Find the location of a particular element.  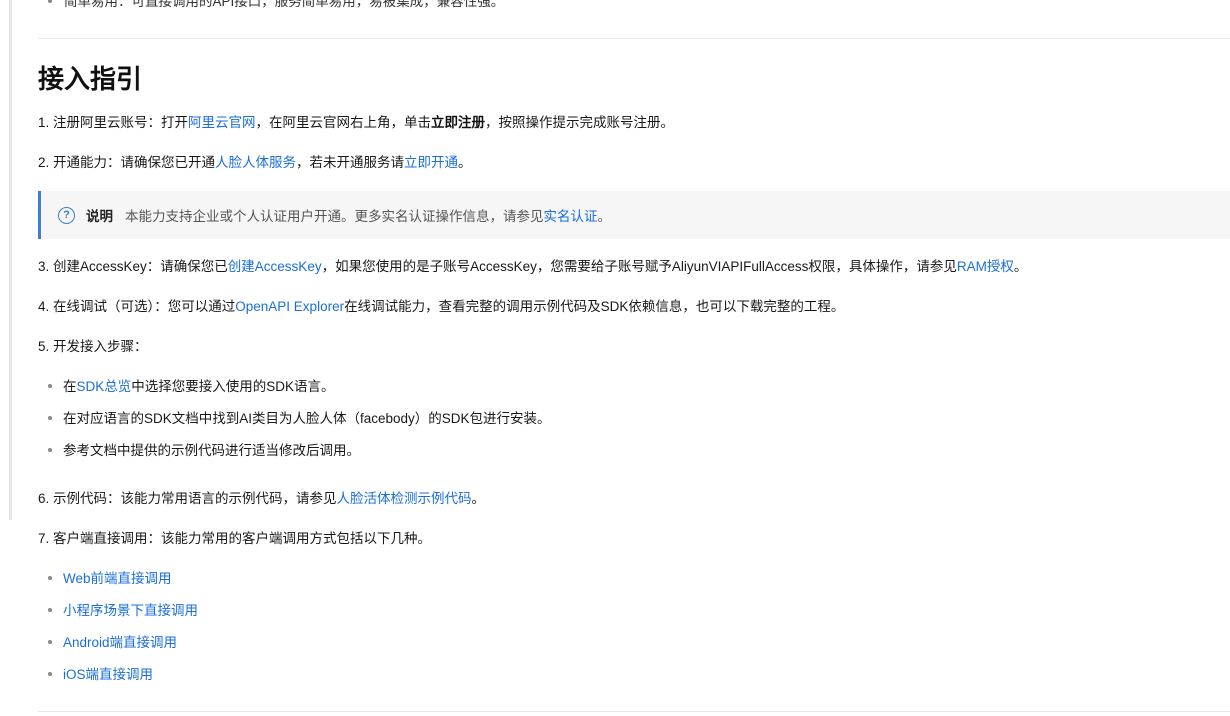

list-item: 小程序场景下直接调用 is located at coordinates (118, 611).